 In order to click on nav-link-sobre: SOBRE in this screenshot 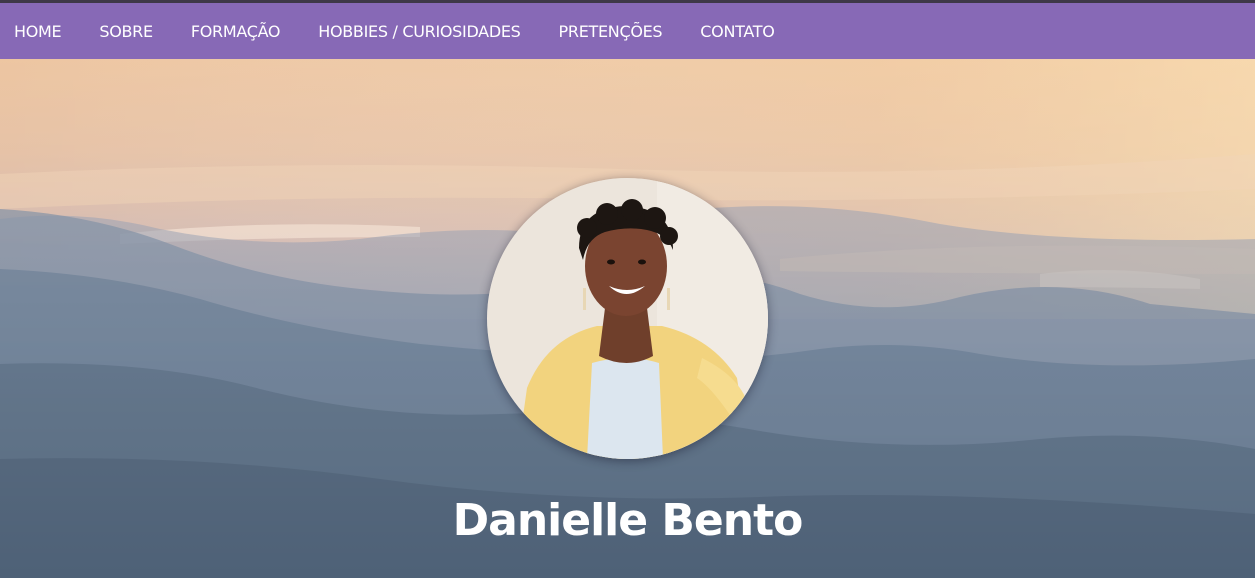, I will do `click(126, 31)`.